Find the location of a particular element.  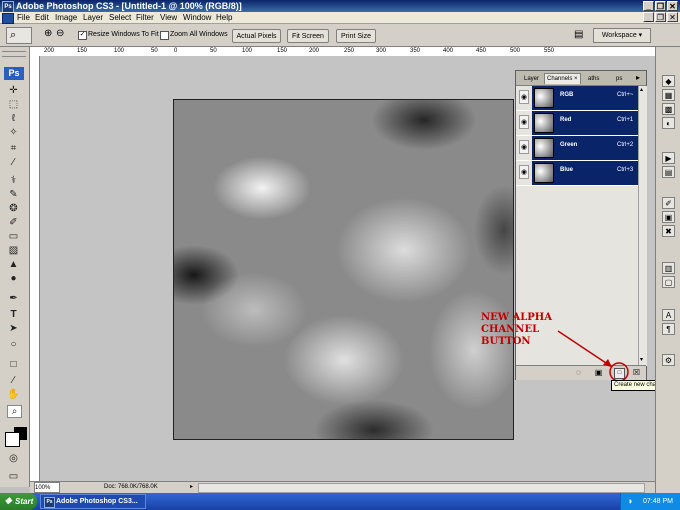

doc-minimize-button: _ is located at coordinates (648, 17).